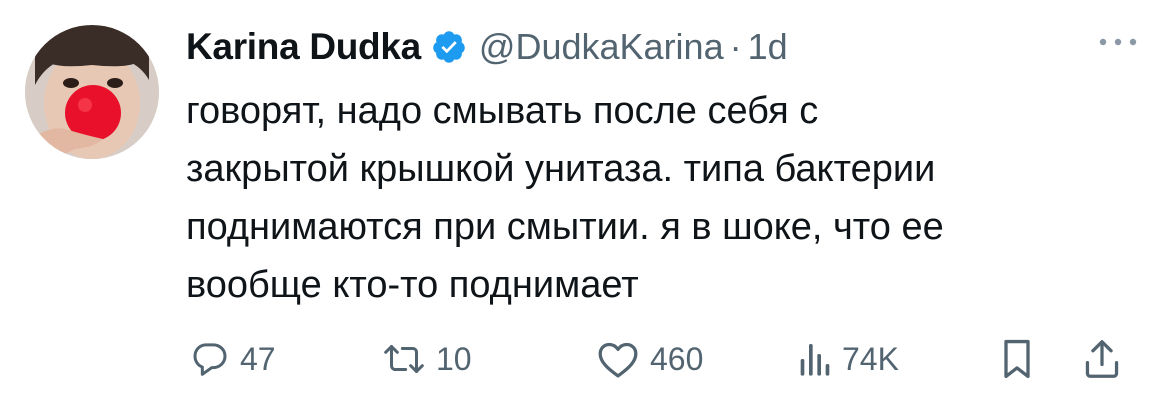 The image size is (1170, 413). Describe the element at coordinates (258, 358) in the screenshot. I see `reply-count: 47` at that location.